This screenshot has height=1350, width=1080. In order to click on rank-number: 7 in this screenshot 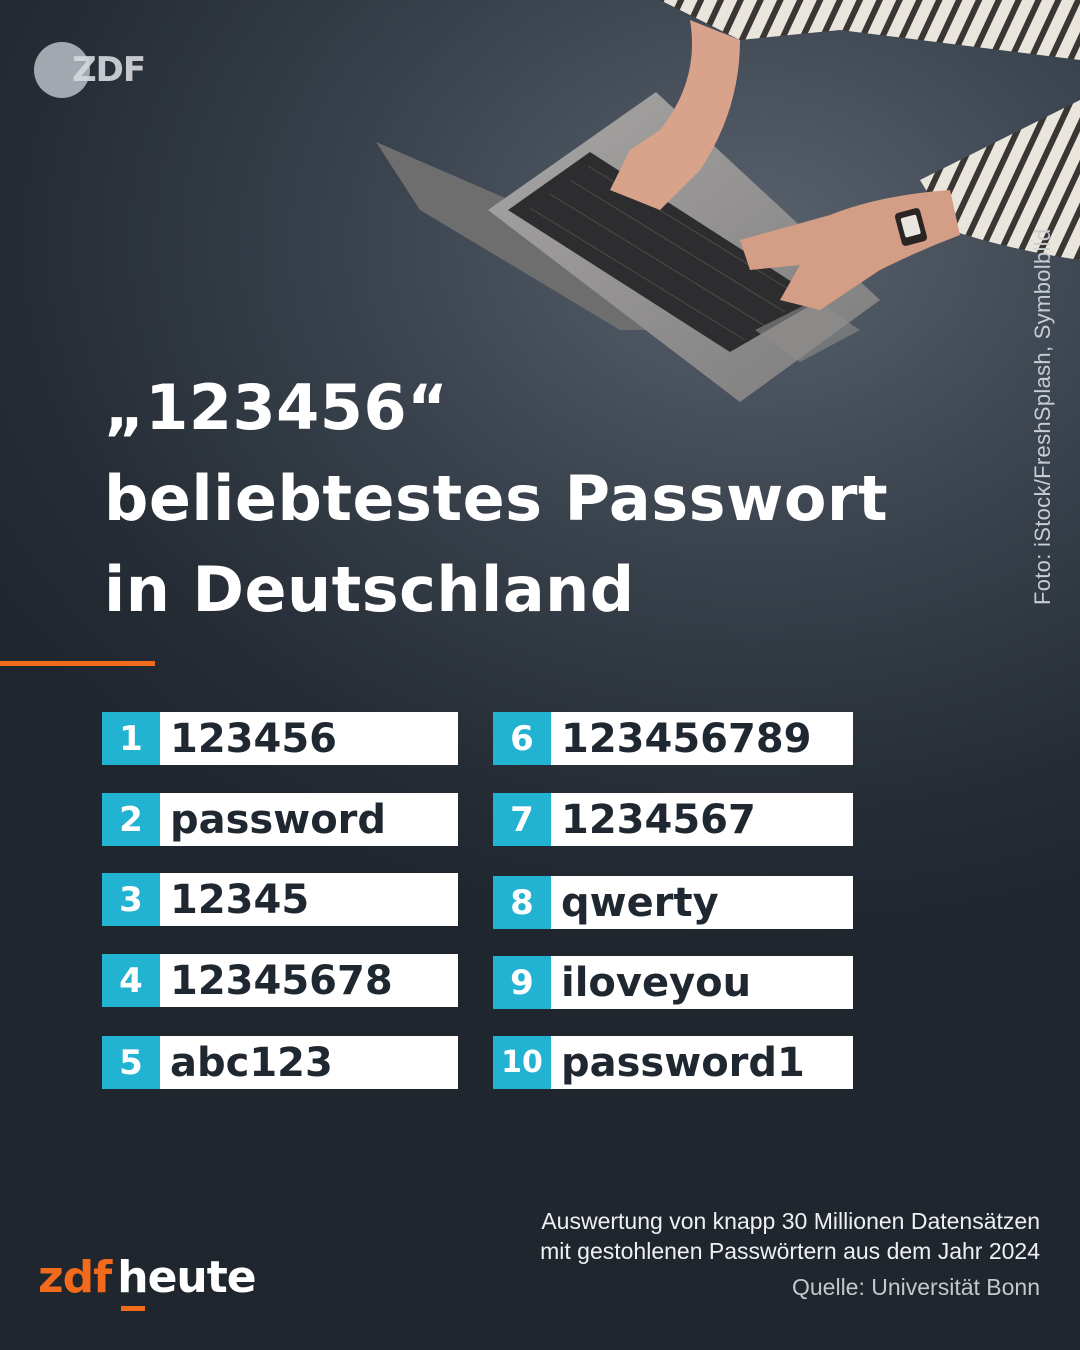, I will do `click(522, 819)`.